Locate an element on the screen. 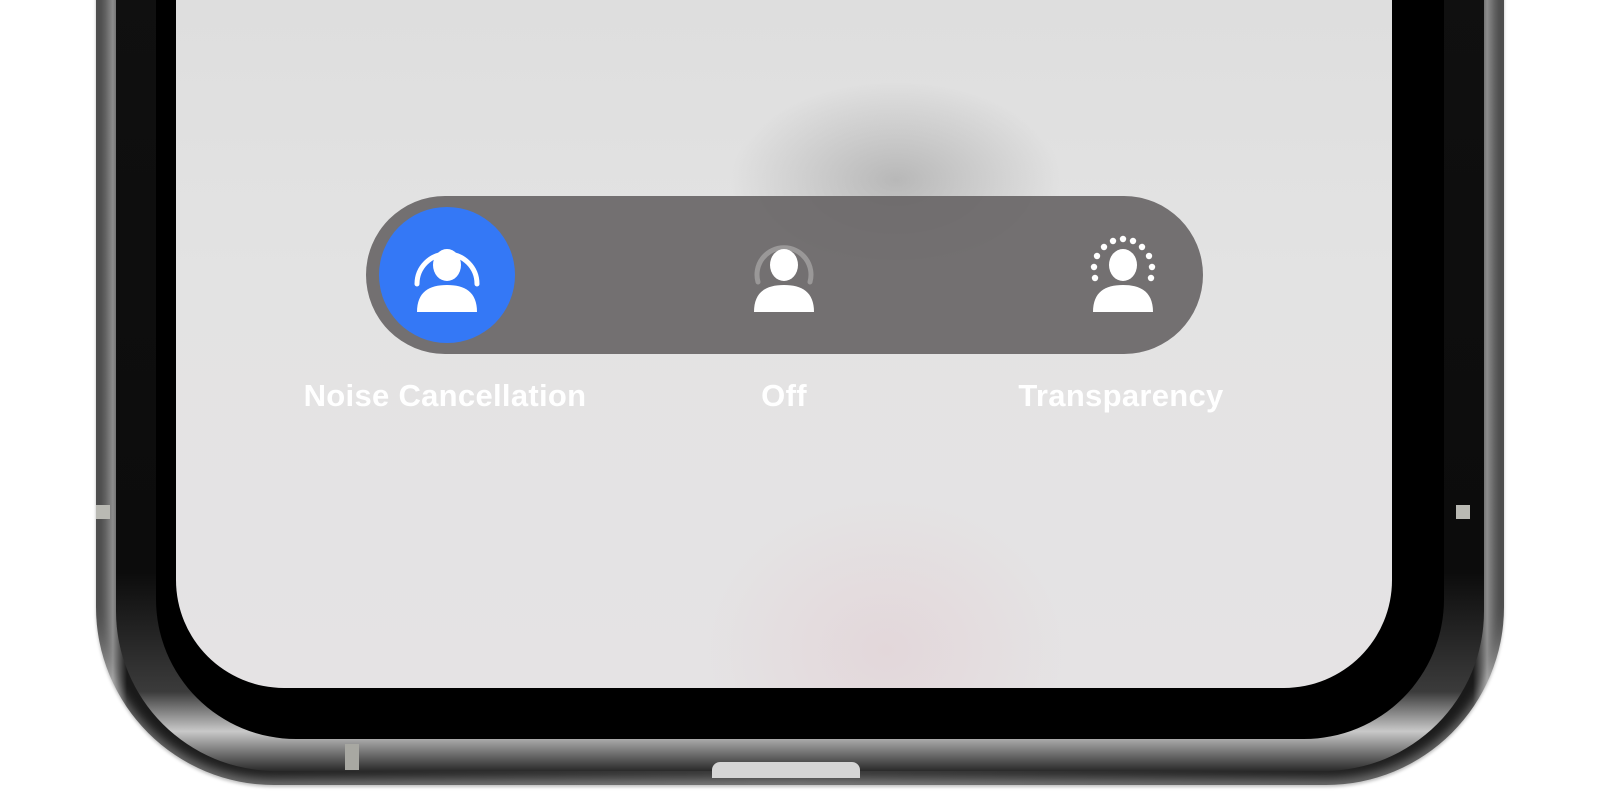 The image size is (1600, 796). off-button is located at coordinates (784, 275).